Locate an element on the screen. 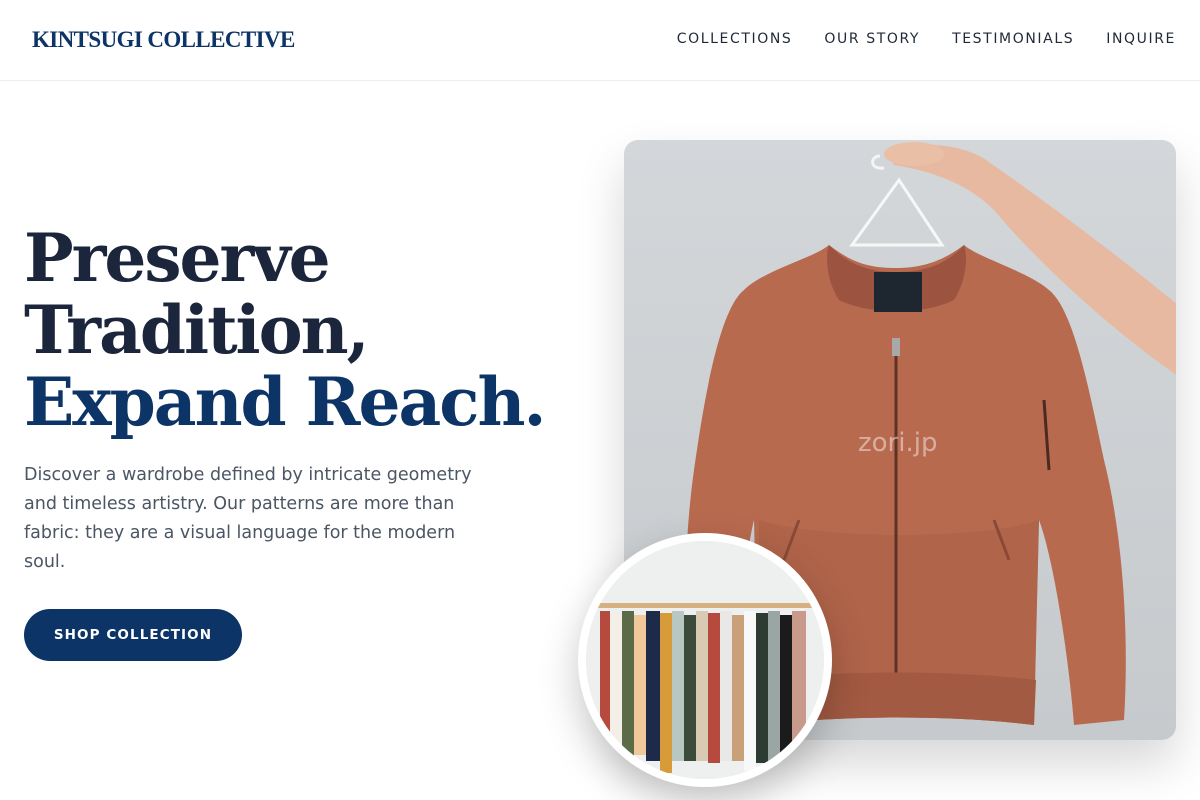 The width and height of the screenshot is (1200, 800). clothing-rack-inset-image is located at coordinates (705, 660).